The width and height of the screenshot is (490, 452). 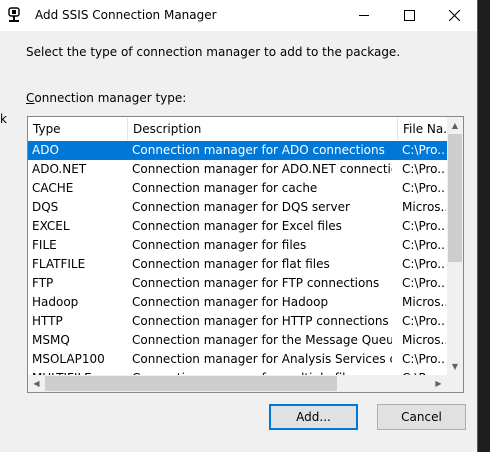 What do you see at coordinates (241, 207) in the screenshot?
I see `list-item-description: Connection manager for DQS server` at bounding box center [241, 207].